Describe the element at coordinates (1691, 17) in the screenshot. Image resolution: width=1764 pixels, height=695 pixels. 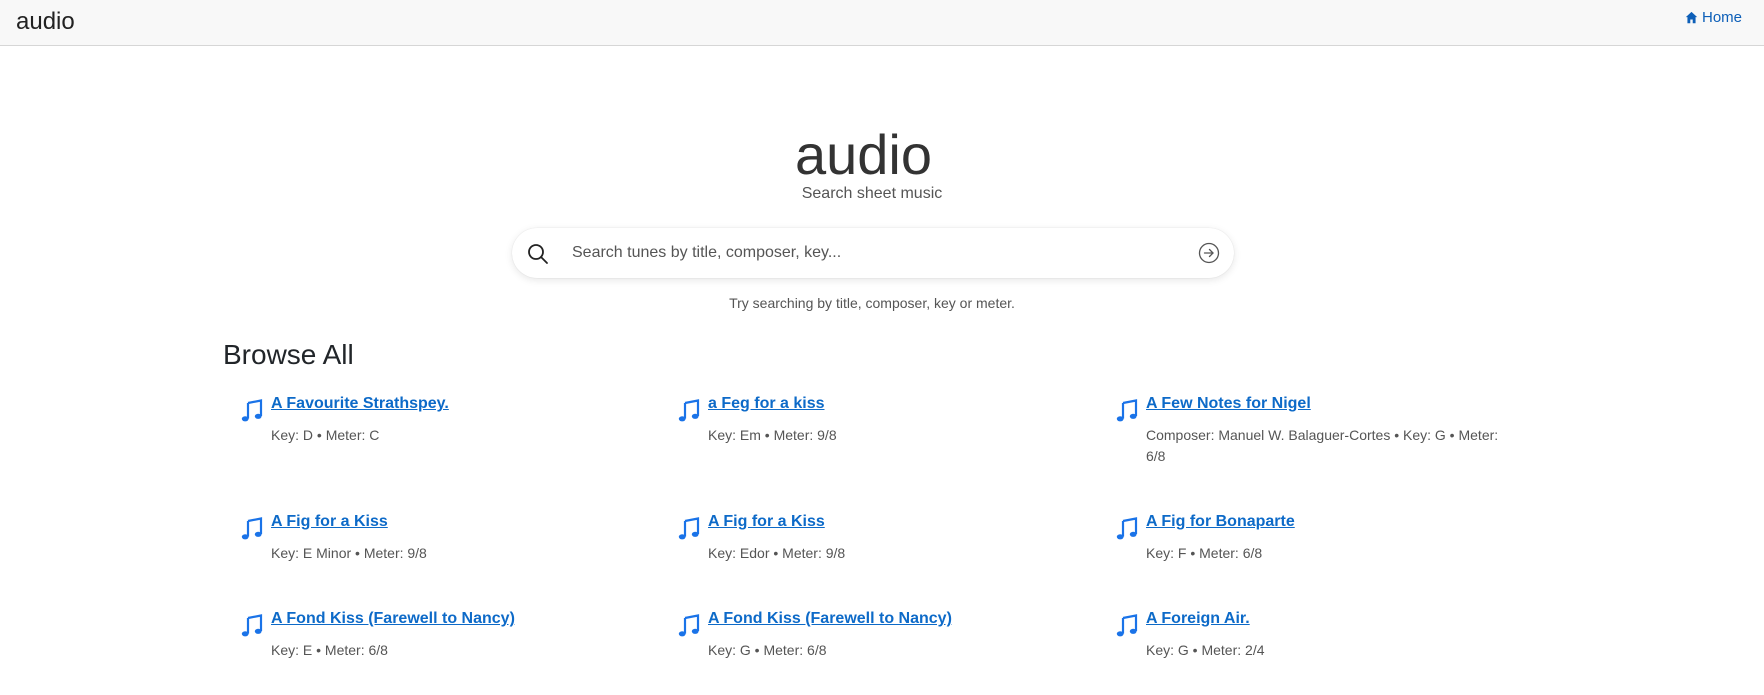
I see `house-icon` at that location.